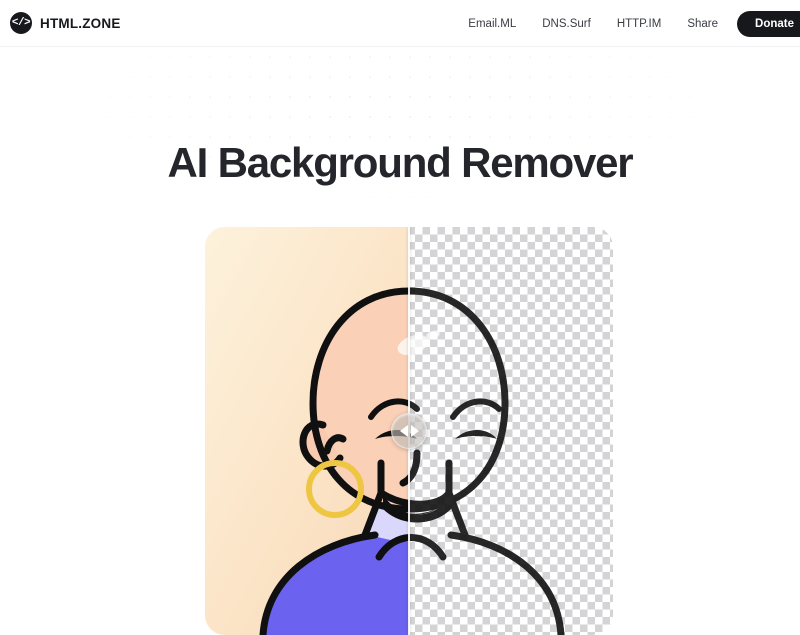 Image resolution: width=800 pixels, height=635 pixels. Describe the element at coordinates (80, 23) in the screenshot. I see `brand-name: HTML.ZONE` at that location.